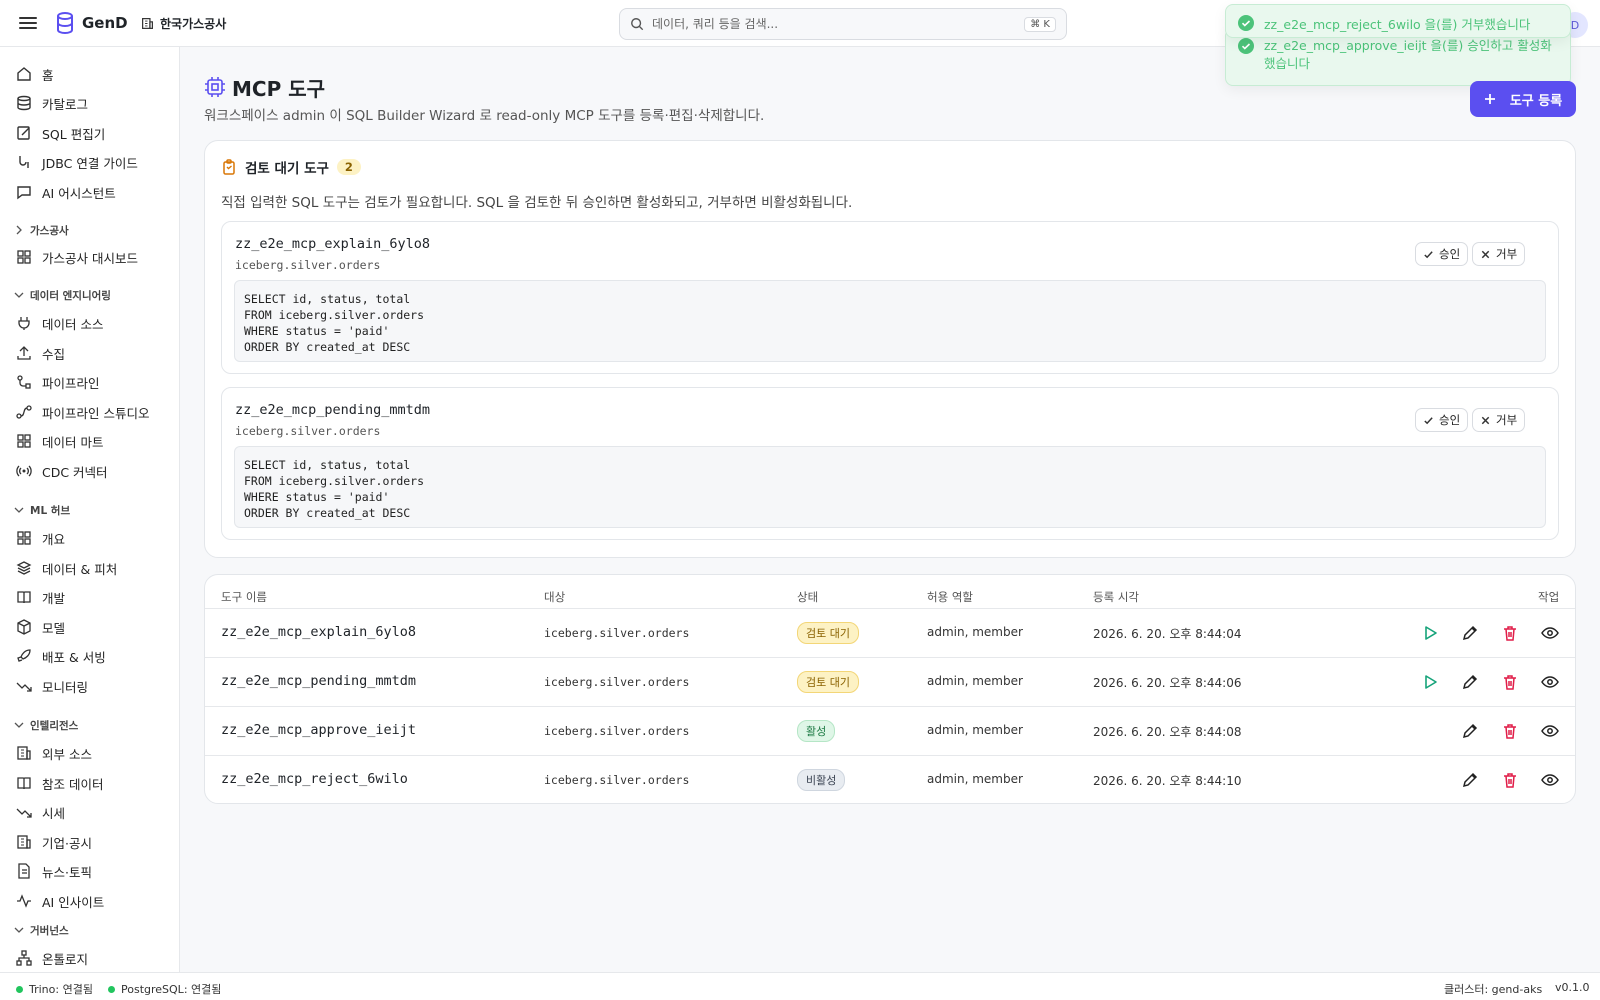 This screenshot has height=1000, width=1600. I want to click on sidebar-item-cdc: CDC 커넥터, so click(62, 471).